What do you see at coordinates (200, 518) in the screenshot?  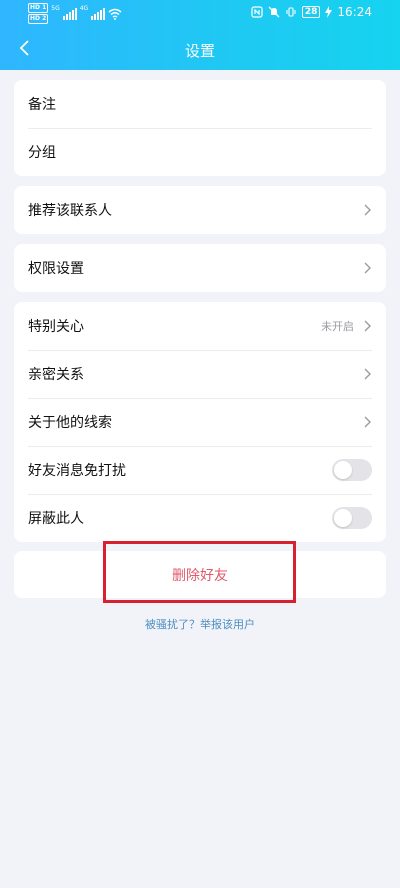 I see `row-block-user: 屏蔽此人` at bounding box center [200, 518].